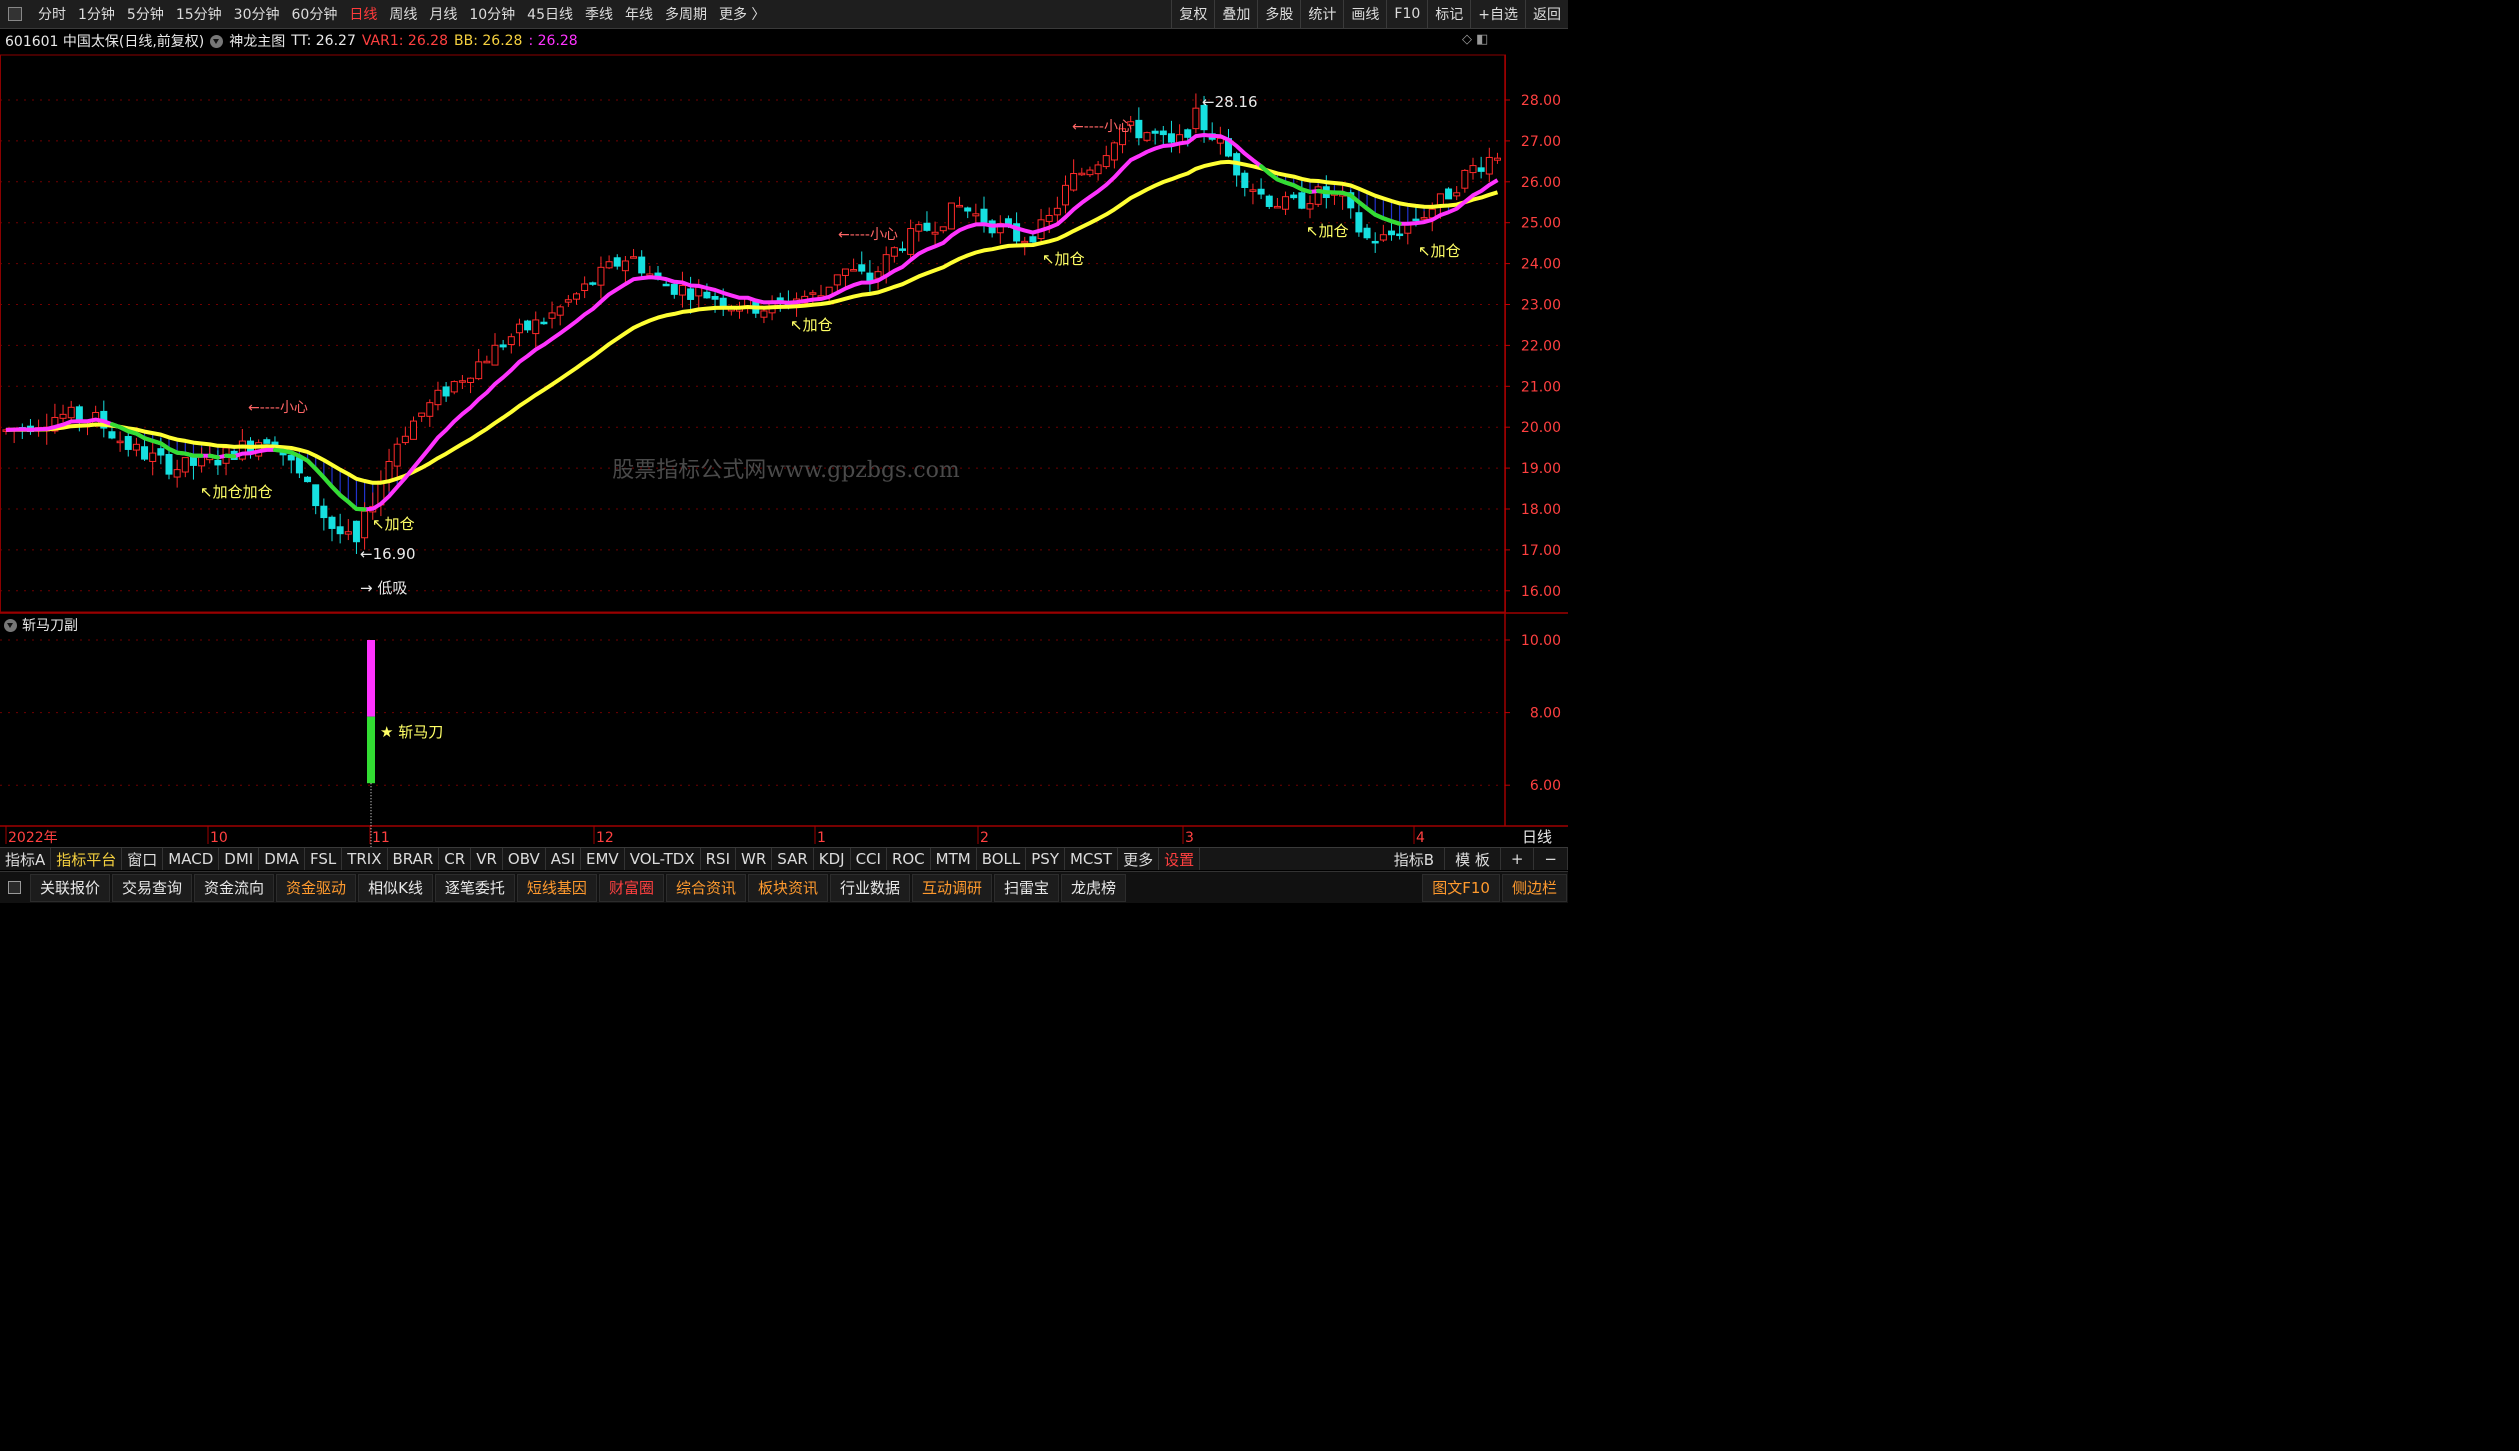  What do you see at coordinates (455, 859) in the screenshot?
I see `indicator-tab: CR` at bounding box center [455, 859].